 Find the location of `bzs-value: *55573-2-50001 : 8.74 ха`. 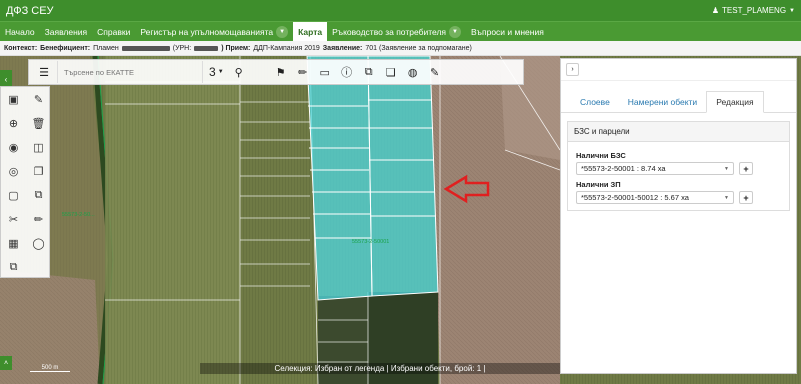

bzs-value: *55573-2-50001 : 8.74 ха is located at coordinates (623, 168).